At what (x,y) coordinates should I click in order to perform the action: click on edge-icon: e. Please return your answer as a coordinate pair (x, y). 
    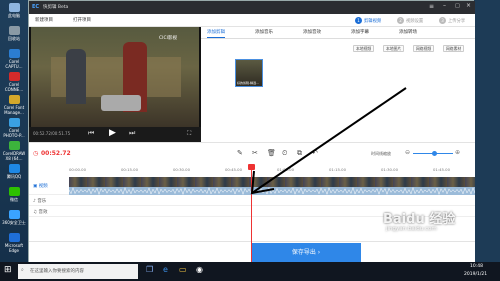
    Looking at the image, I should click on (165, 269).